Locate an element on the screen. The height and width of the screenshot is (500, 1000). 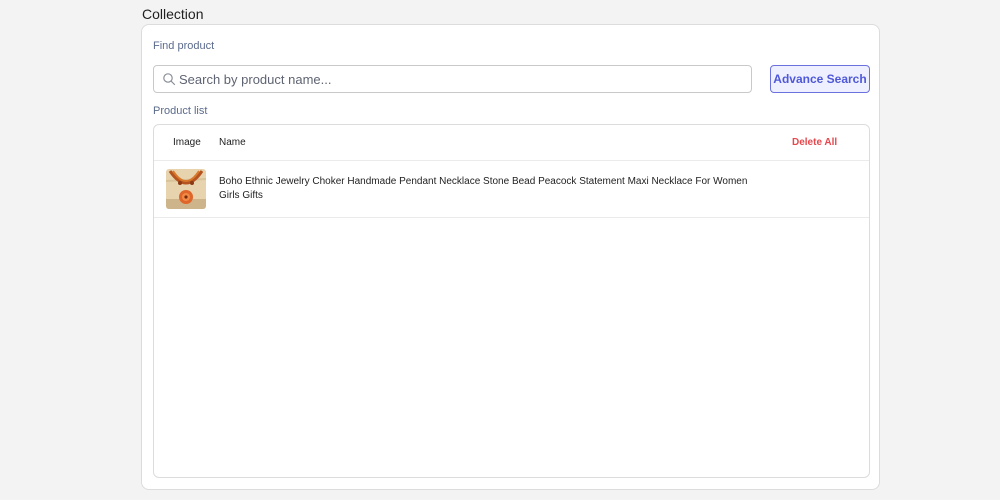
find-product-label: Find product is located at coordinates (184, 46).